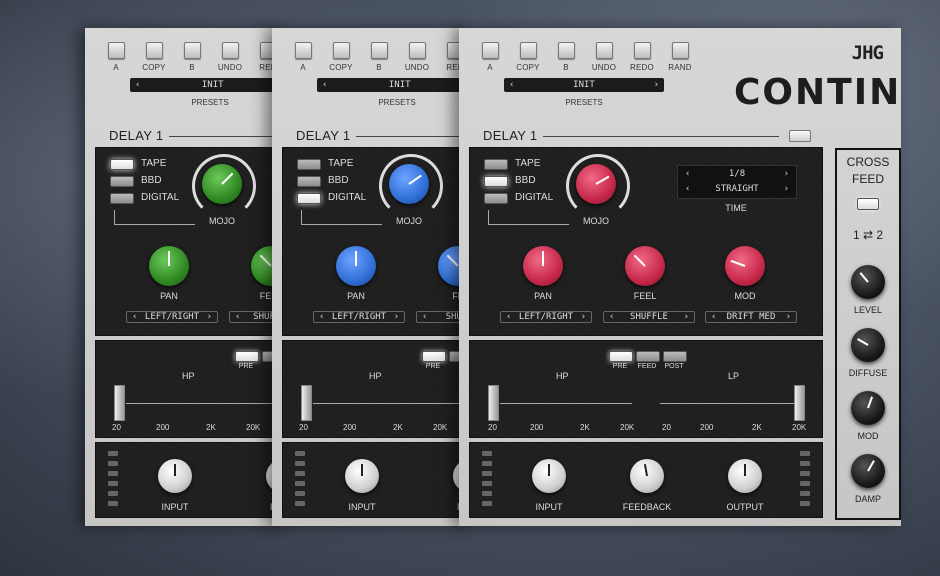  Describe the element at coordinates (867, 53) in the screenshot. I see `jhg-logo: JHG` at that location.